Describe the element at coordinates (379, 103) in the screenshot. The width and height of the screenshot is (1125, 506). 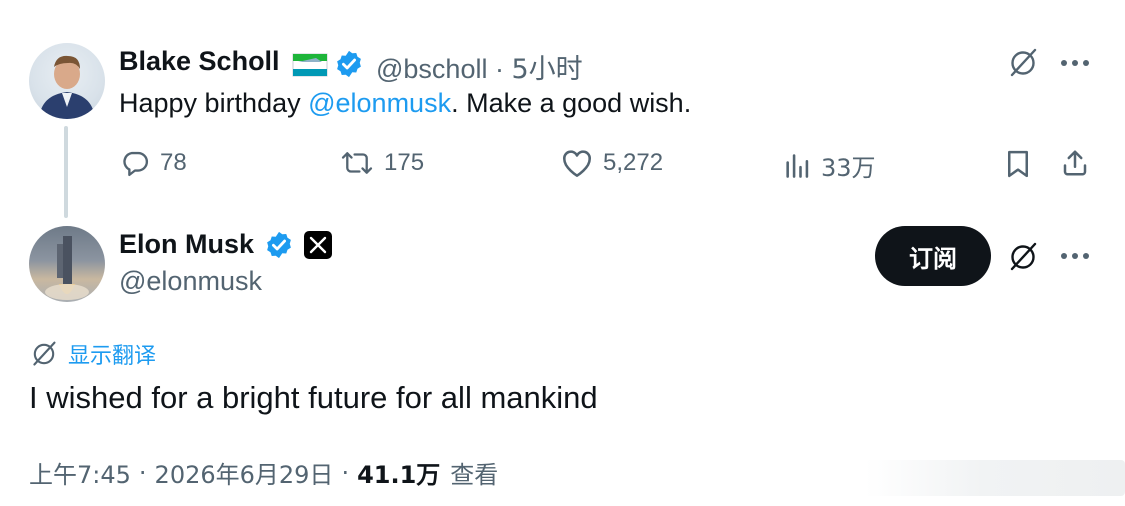
I see `mention-link: @elonmusk` at that location.